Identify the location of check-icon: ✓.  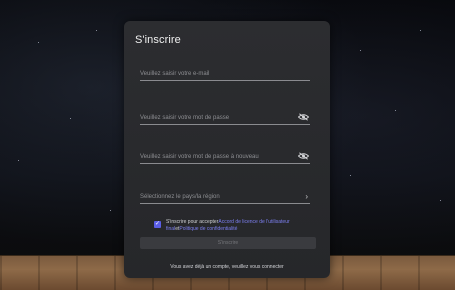
(157, 224).